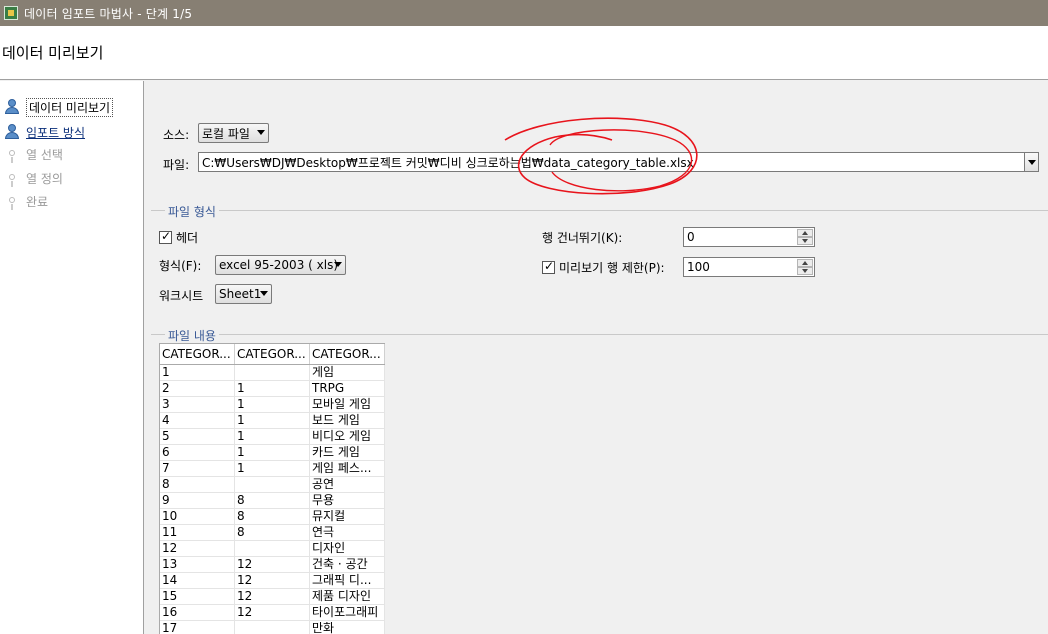  What do you see at coordinates (347, 516) in the screenshot?
I see `table-cell: 뮤지컬` at bounding box center [347, 516].